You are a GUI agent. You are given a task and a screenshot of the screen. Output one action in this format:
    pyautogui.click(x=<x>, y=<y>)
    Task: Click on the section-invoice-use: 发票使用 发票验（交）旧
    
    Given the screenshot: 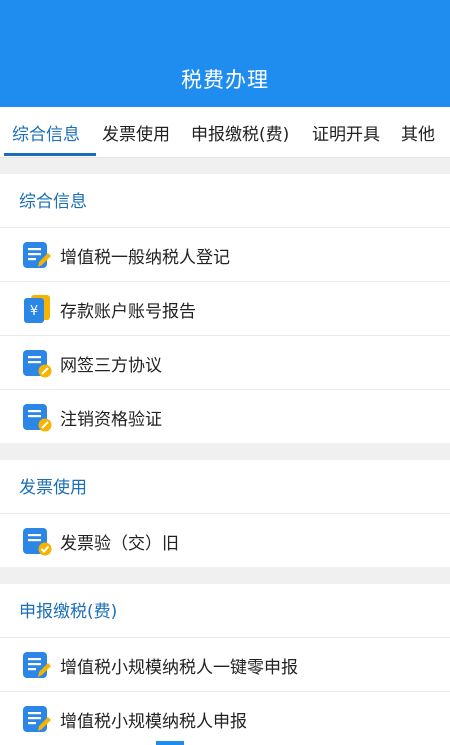 What is the action you would take?
    pyautogui.click(x=225, y=513)
    